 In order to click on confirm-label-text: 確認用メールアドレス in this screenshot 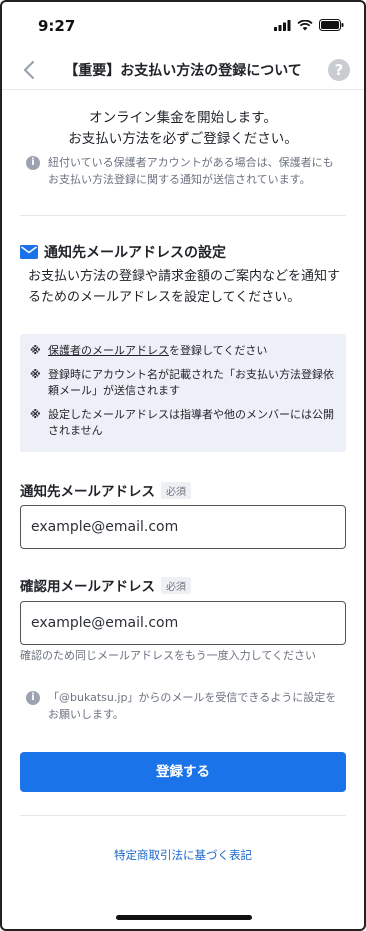, I will do `click(87, 587)`.